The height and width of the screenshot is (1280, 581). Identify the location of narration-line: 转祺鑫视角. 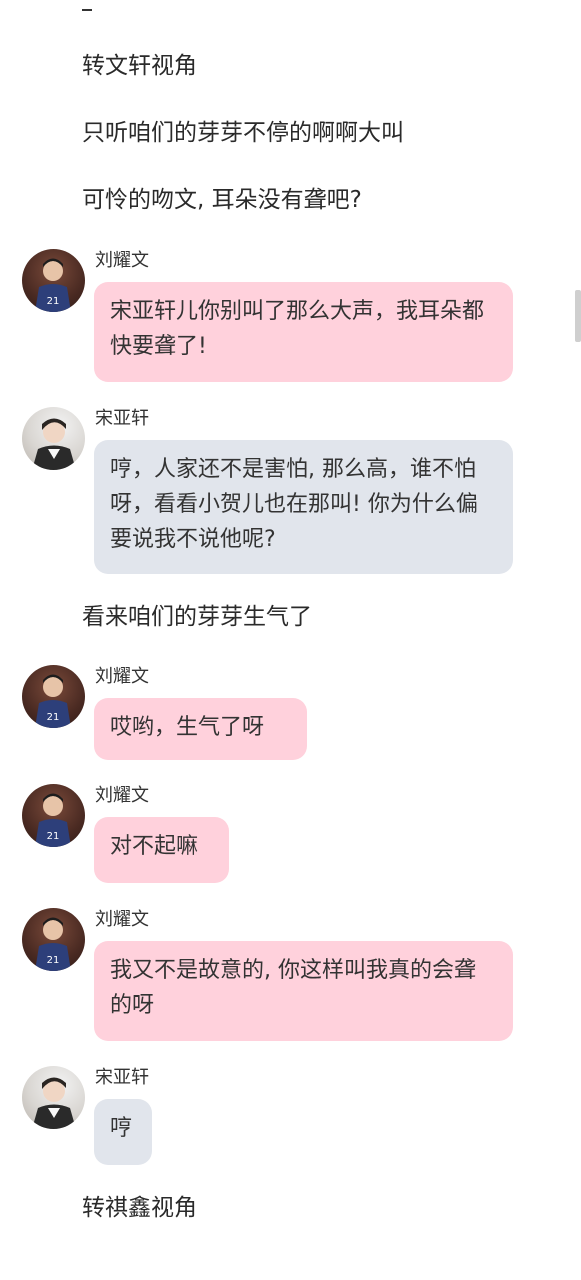
(139, 1208).